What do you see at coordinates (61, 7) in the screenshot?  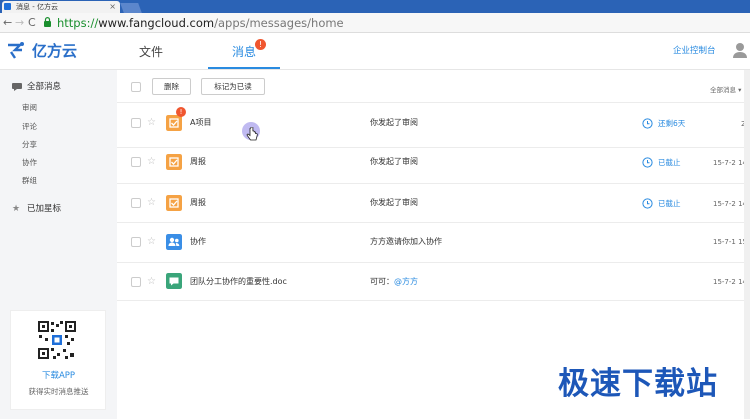 I see `browser-tab: 消息 - 亿方云 ×` at bounding box center [61, 7].